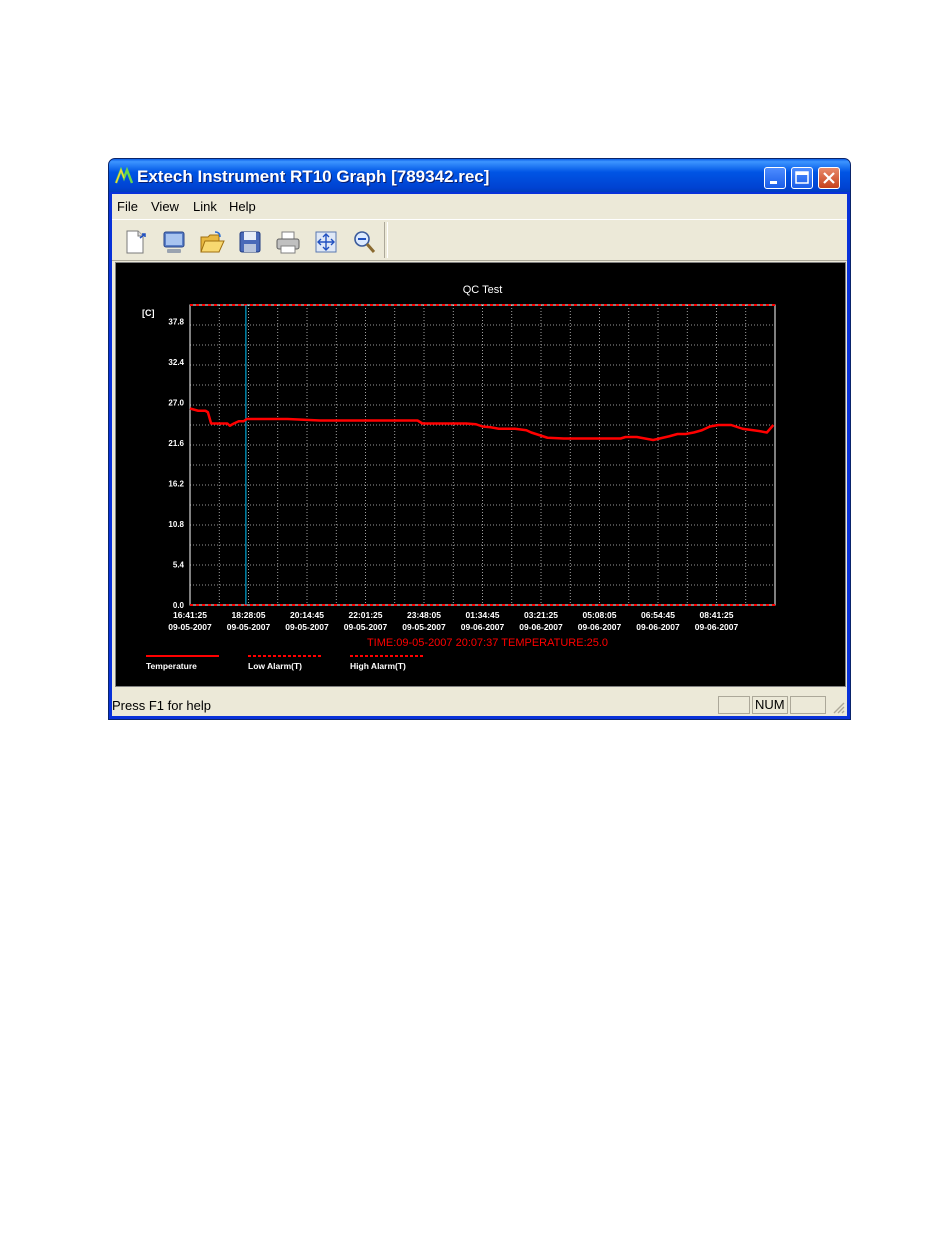 This screenshot has width=950, height=1260. I want to click on y-tick-label: 16.2, so click(176, 484).